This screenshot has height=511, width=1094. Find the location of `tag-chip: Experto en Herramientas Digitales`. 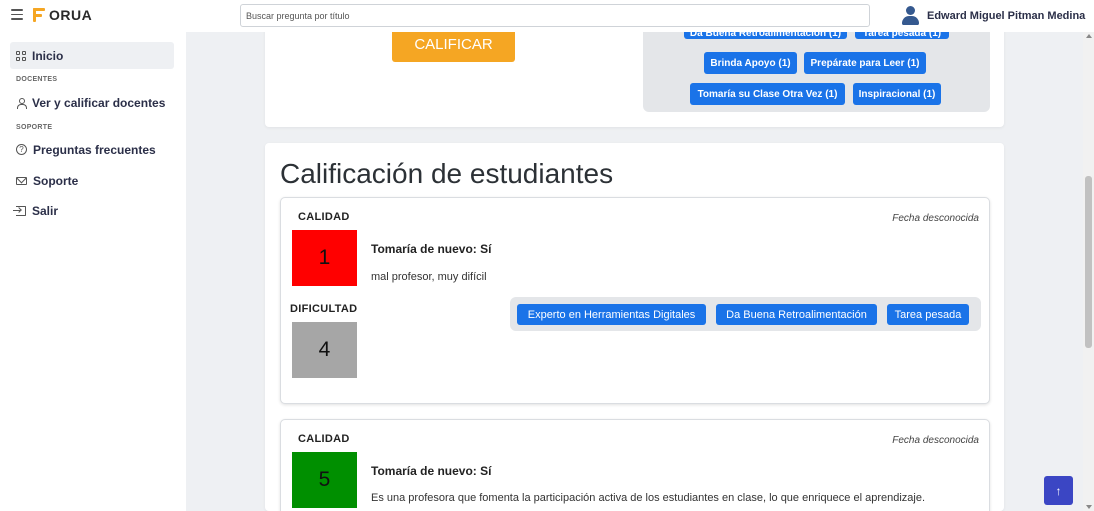

tag-chip: Experto en Herramientas Digitales is located at coordinates (611, 314).